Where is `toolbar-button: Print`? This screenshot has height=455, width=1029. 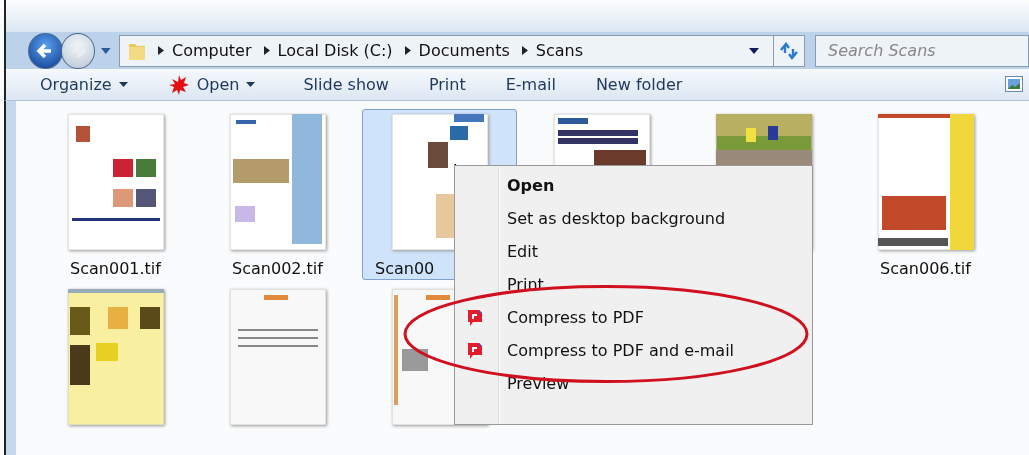 toolbar-button: Print is located at coordinates (447, 84).